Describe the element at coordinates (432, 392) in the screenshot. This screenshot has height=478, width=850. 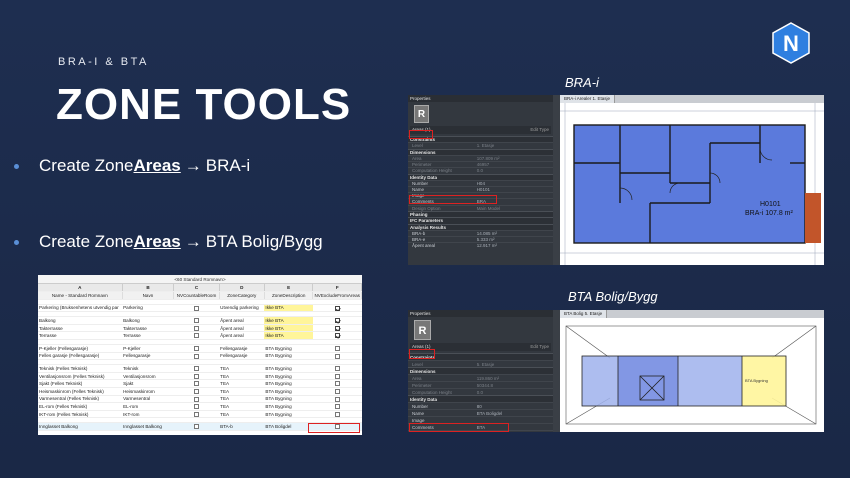
I see `property-key: Computation Height` at that location.